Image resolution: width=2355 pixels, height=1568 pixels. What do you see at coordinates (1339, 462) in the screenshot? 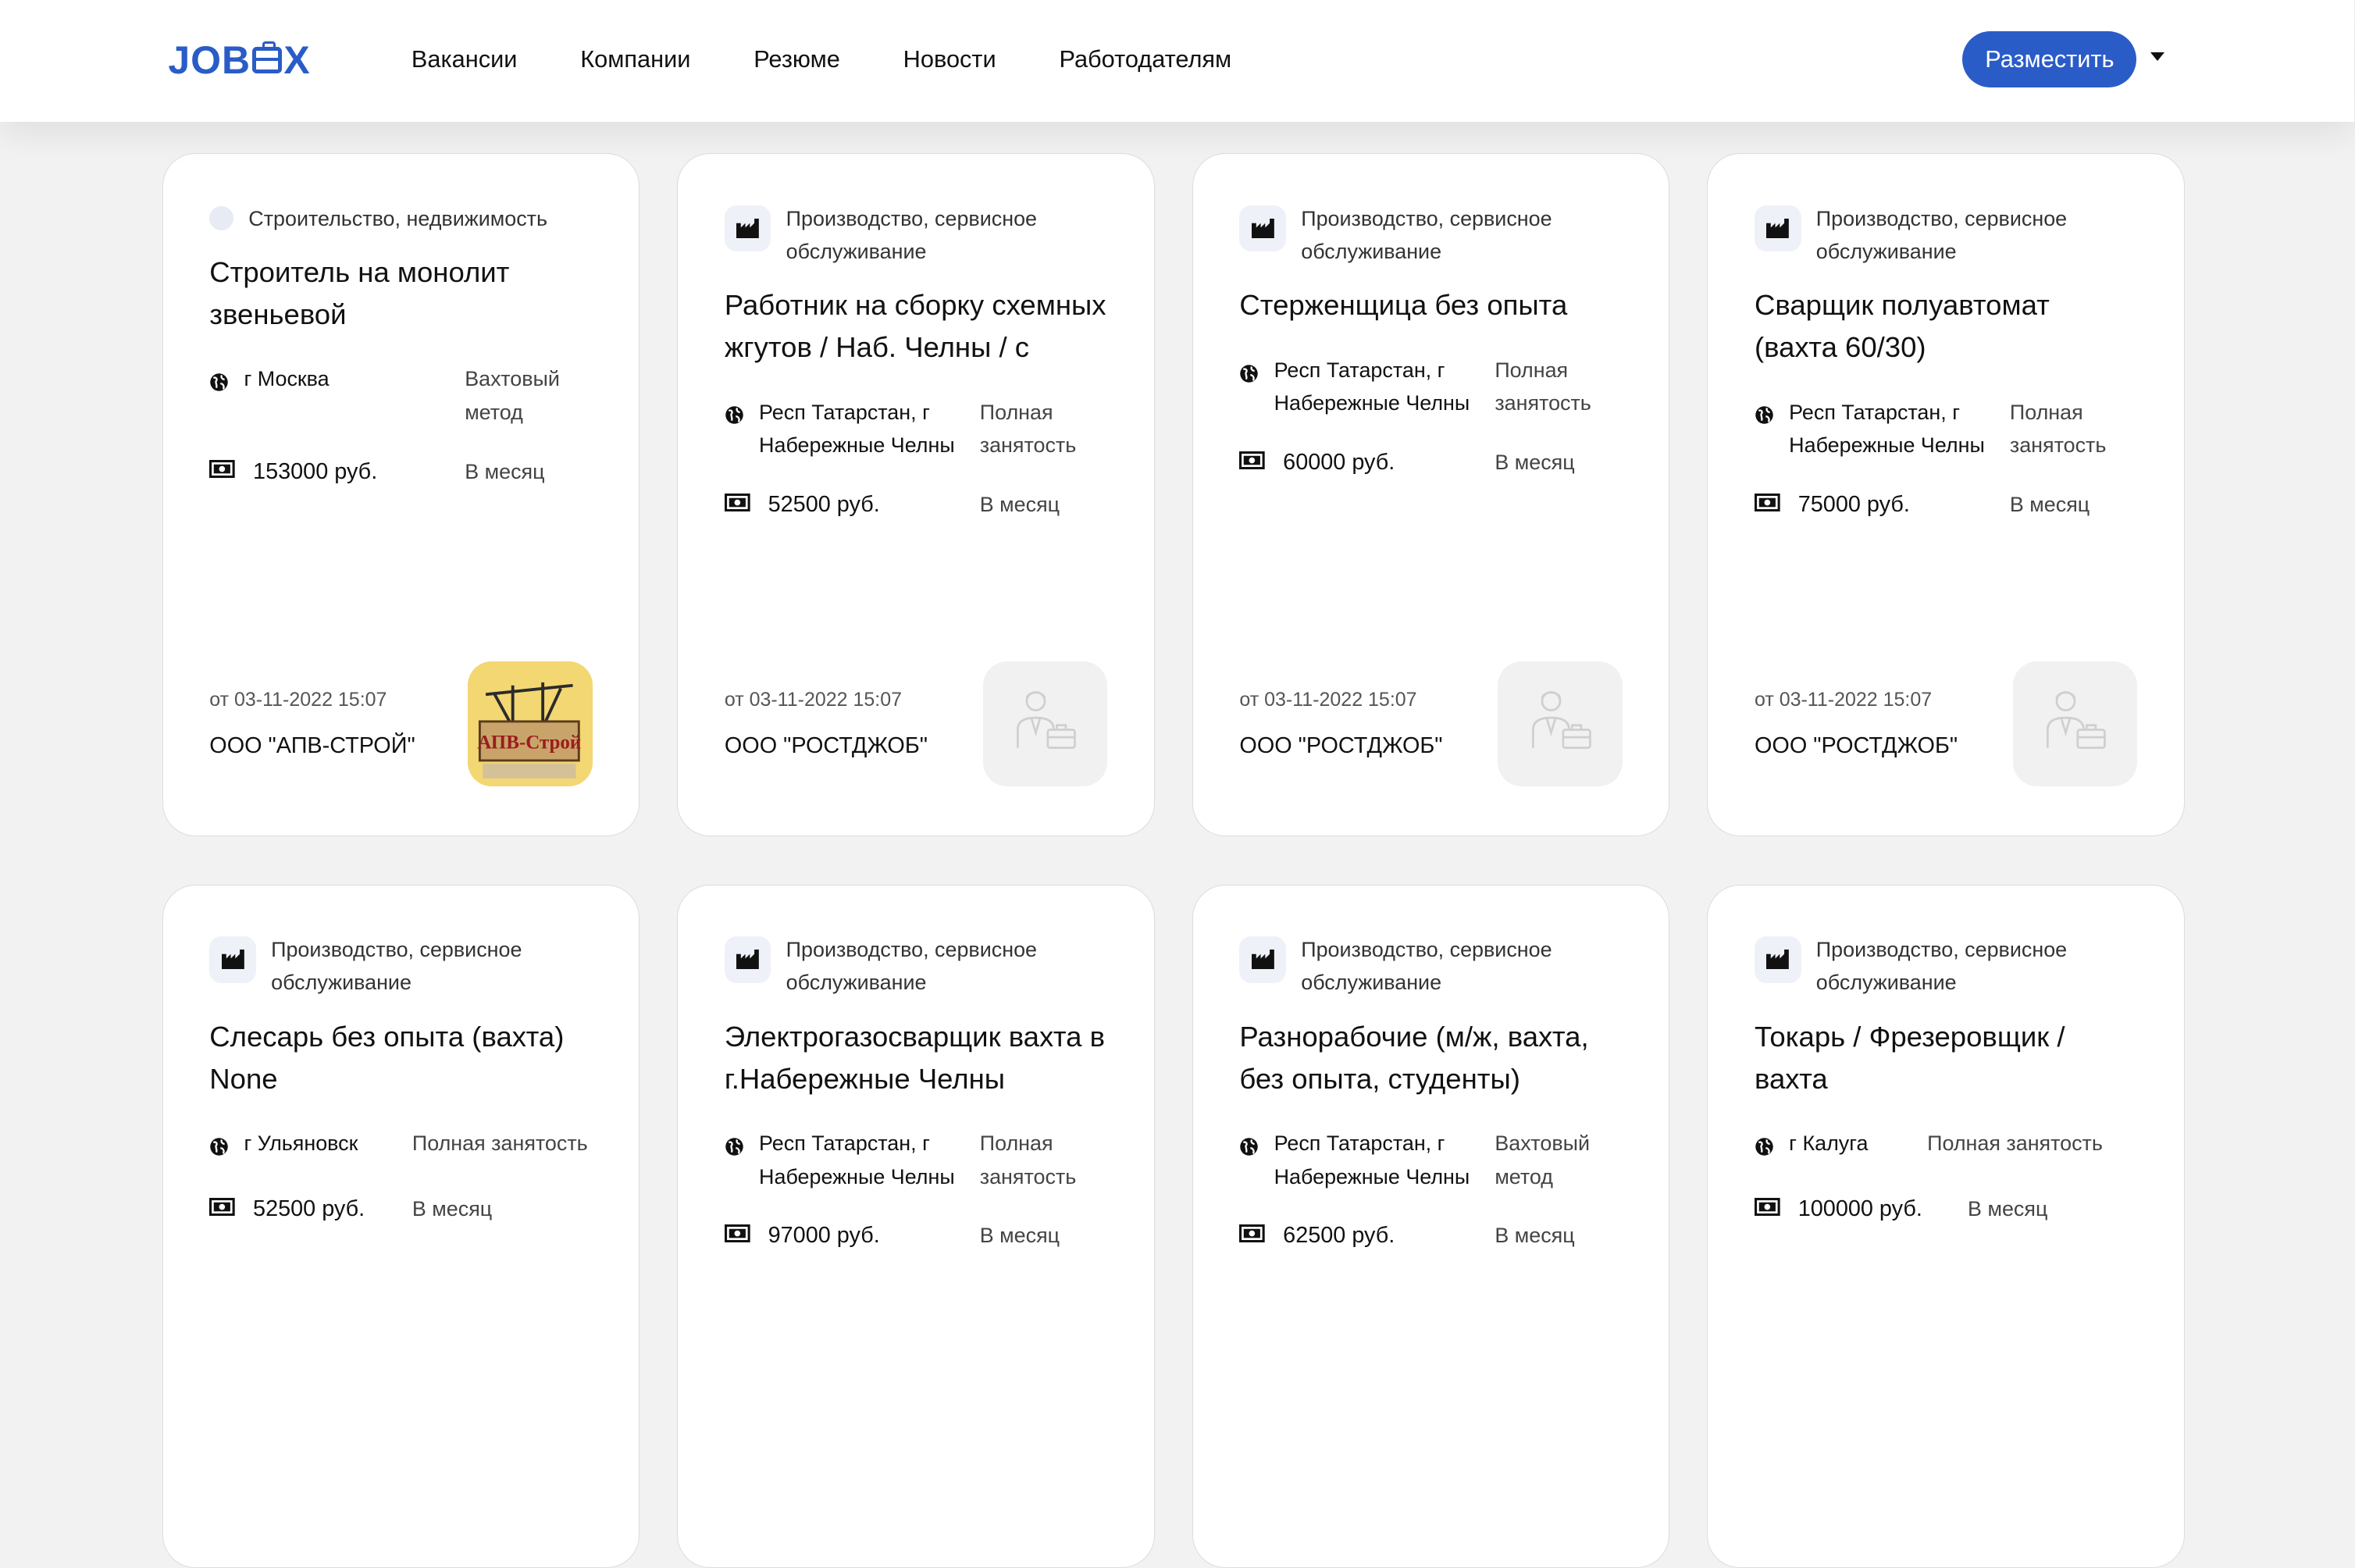
I see `salary: 60000 руб.` at bounding box center [1339, 462].